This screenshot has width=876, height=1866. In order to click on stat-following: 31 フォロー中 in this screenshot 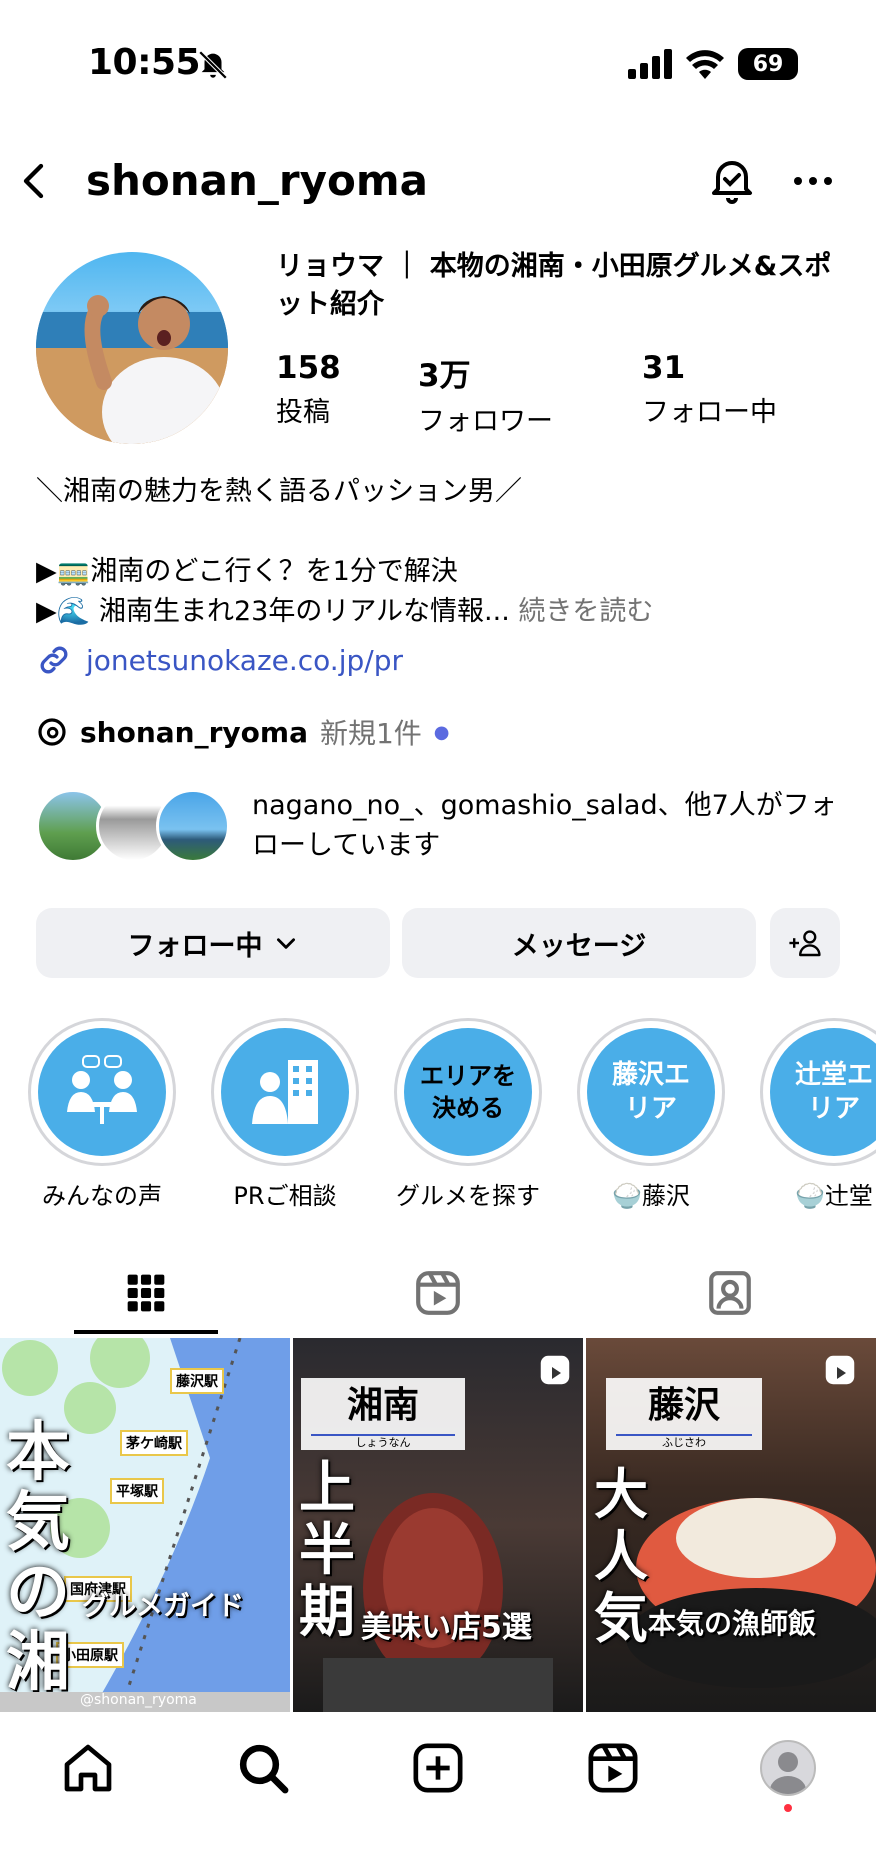, I will do `click(709, 389)`.